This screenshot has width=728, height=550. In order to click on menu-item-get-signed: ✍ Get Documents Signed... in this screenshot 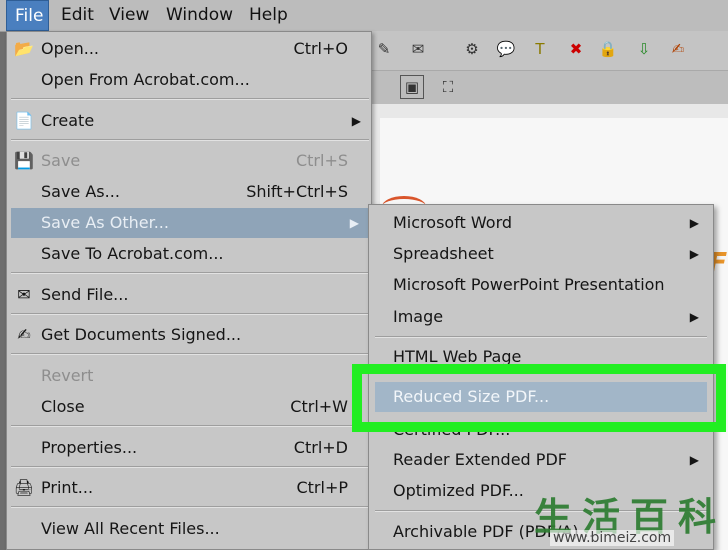, I will do `click(189, 335)`.